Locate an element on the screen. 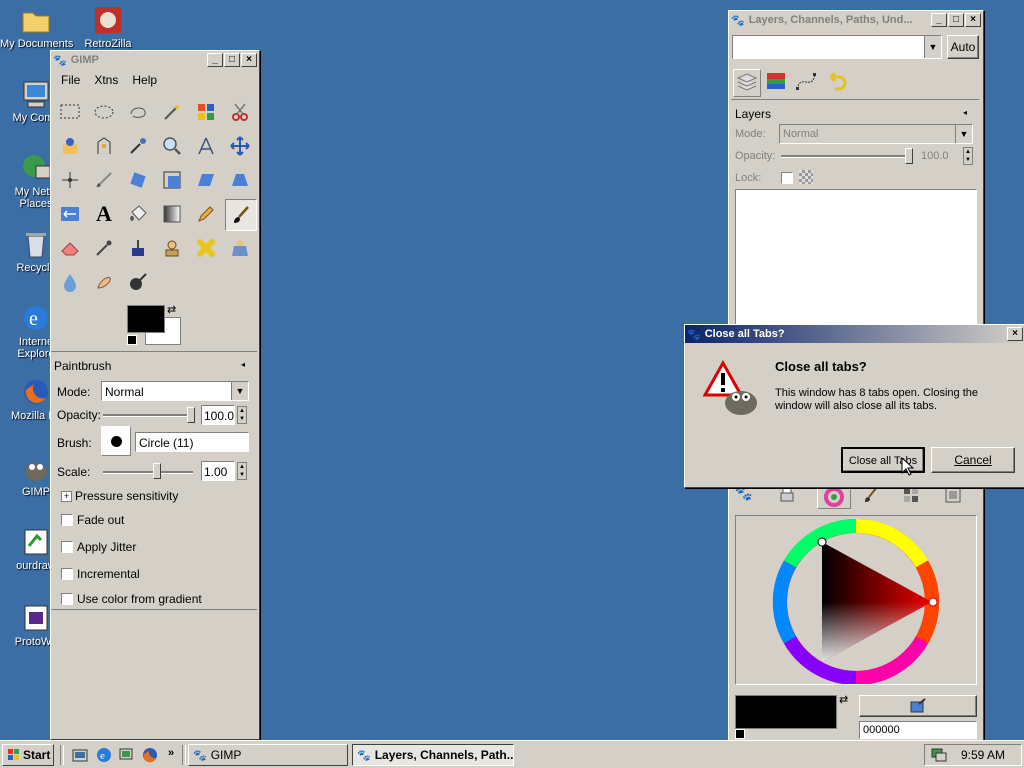  clone-tool is located at coordinates (172, 248).